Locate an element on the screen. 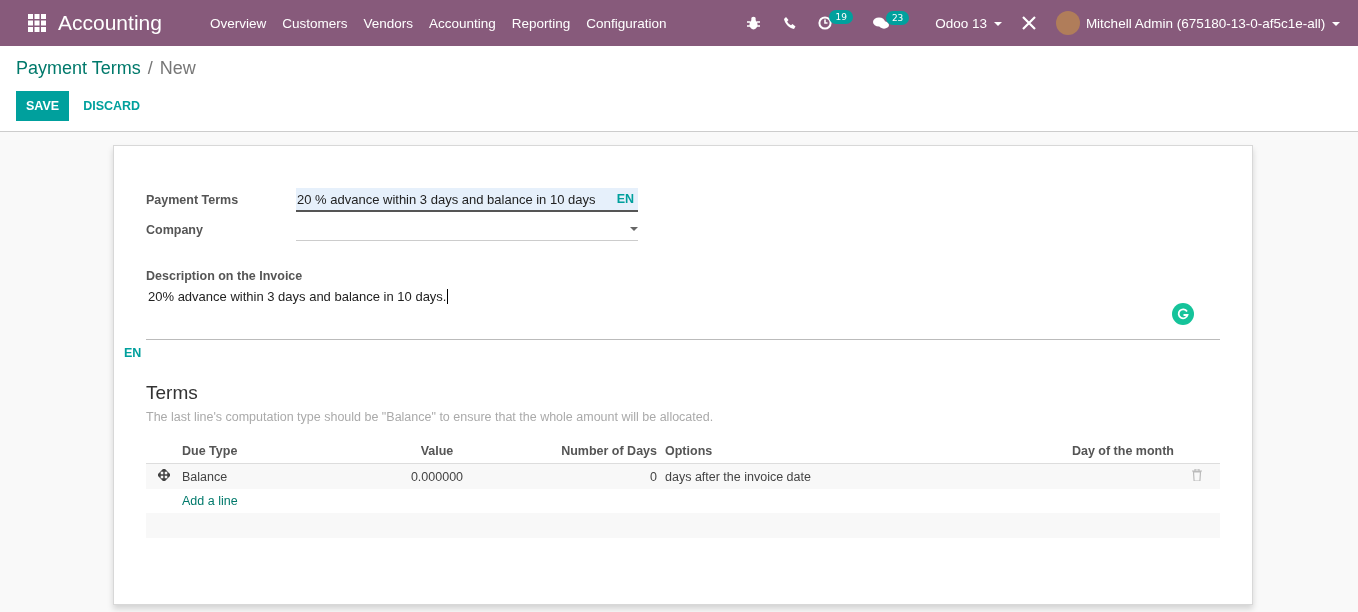 The image size is (1358, 612). column-header: Day of the month is located at coordinates (1069, 452).